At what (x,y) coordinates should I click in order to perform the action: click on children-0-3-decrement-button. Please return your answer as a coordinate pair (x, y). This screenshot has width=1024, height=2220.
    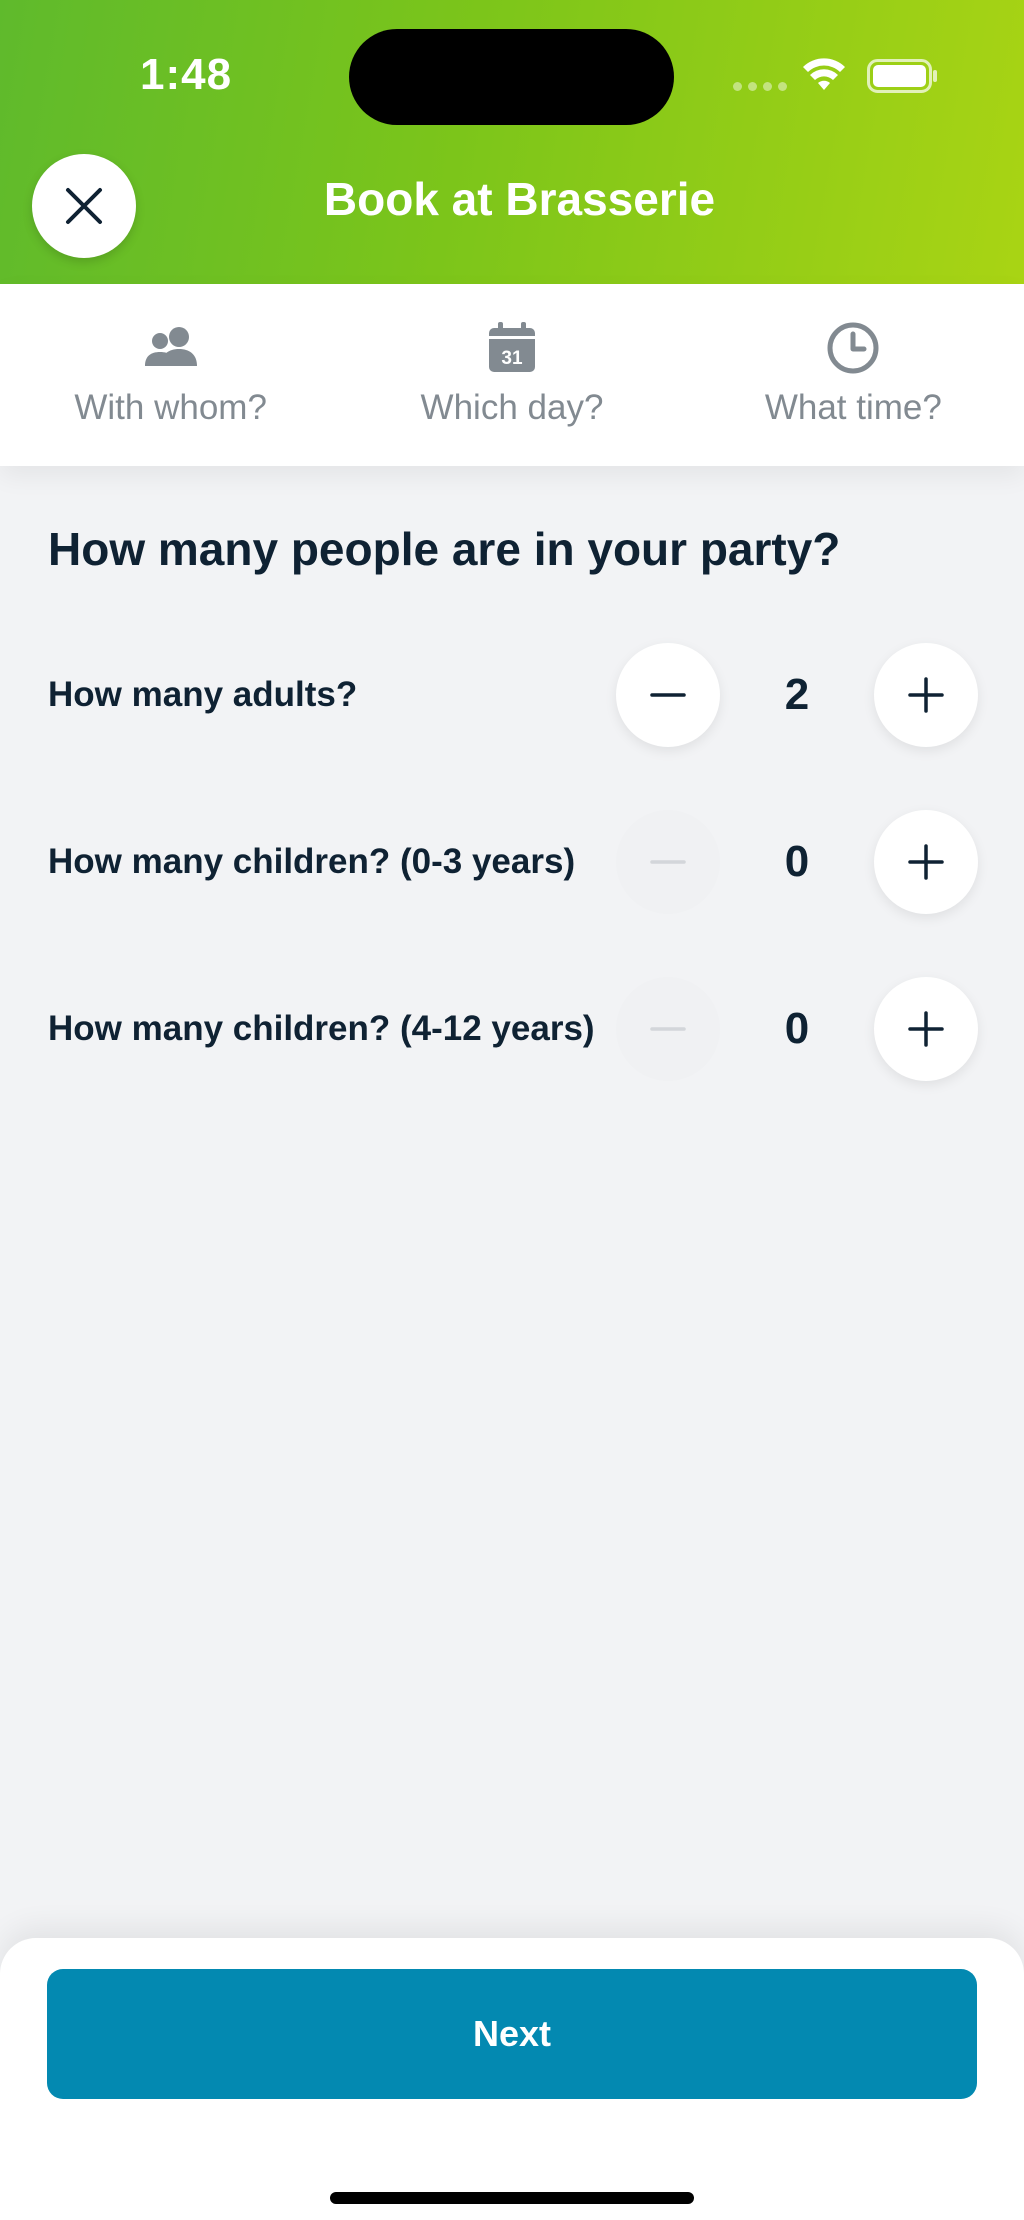
    Looking at the image, I should click on (668, 862).